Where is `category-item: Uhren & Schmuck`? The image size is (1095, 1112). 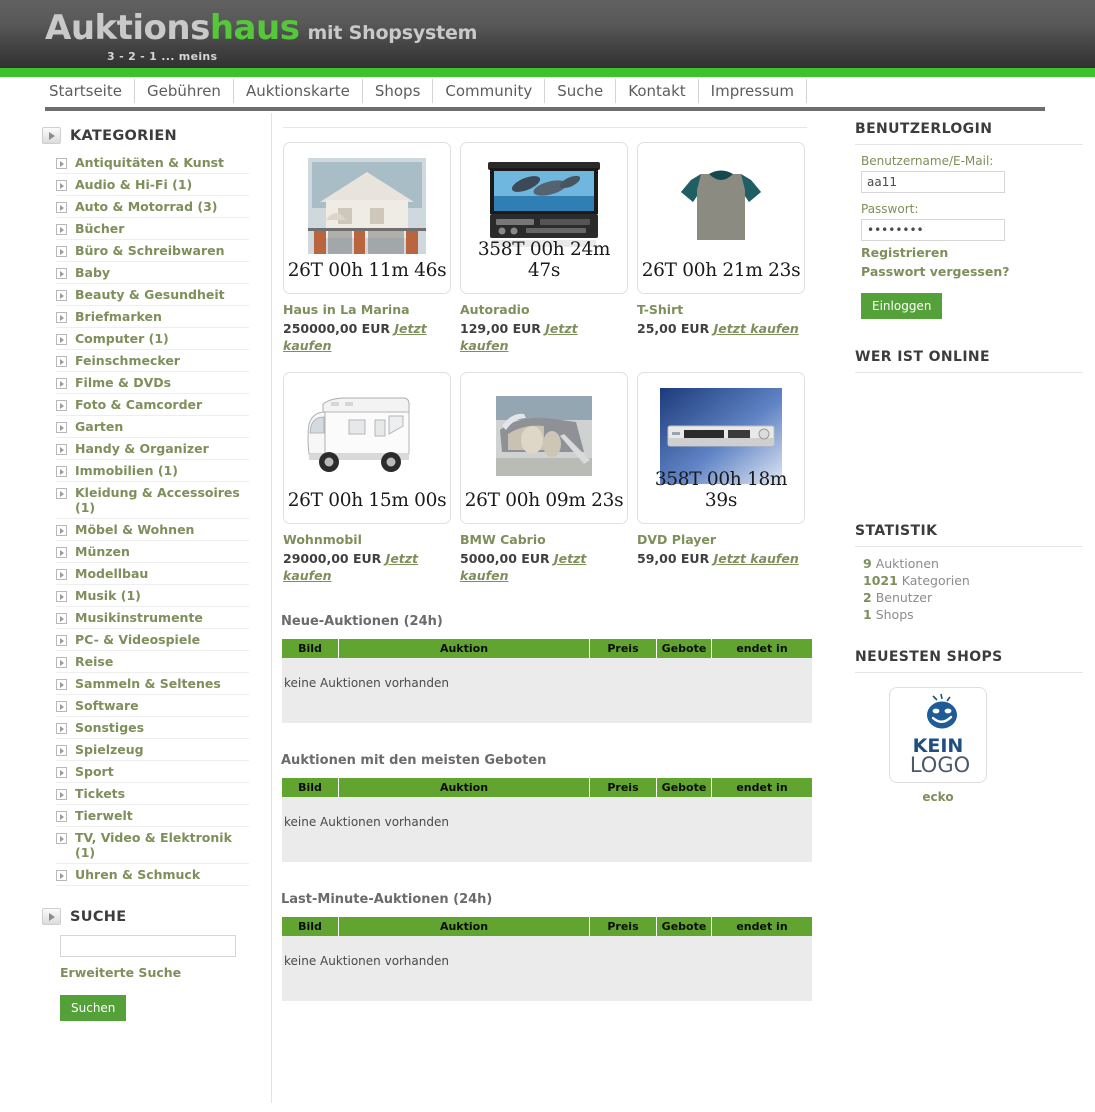 category-item: Uhren & Schmuck is located at coordinates (152, 875).